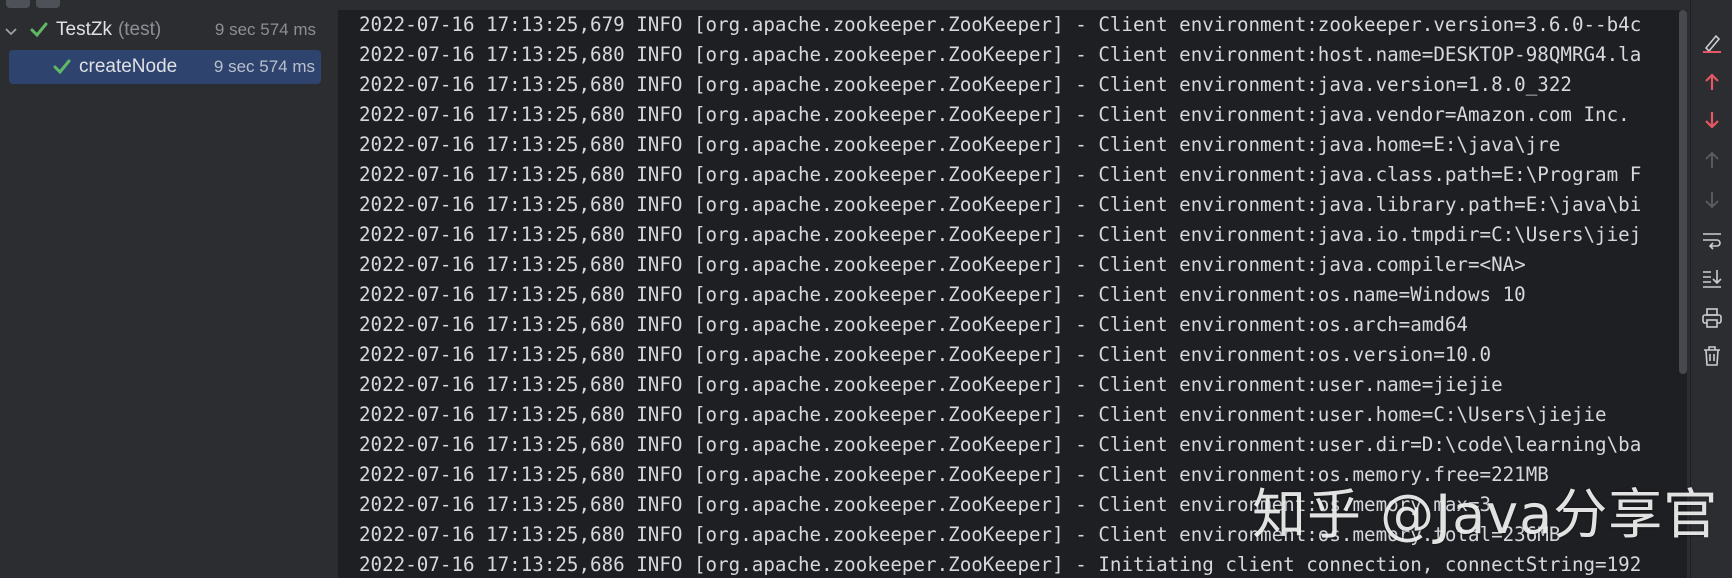 This screenshot has width=1732, height=578. What do you see at coordinates (1712, 240) in the screenshot?
I see `wrap-lines-icon` at bounding box center [1712, 240].